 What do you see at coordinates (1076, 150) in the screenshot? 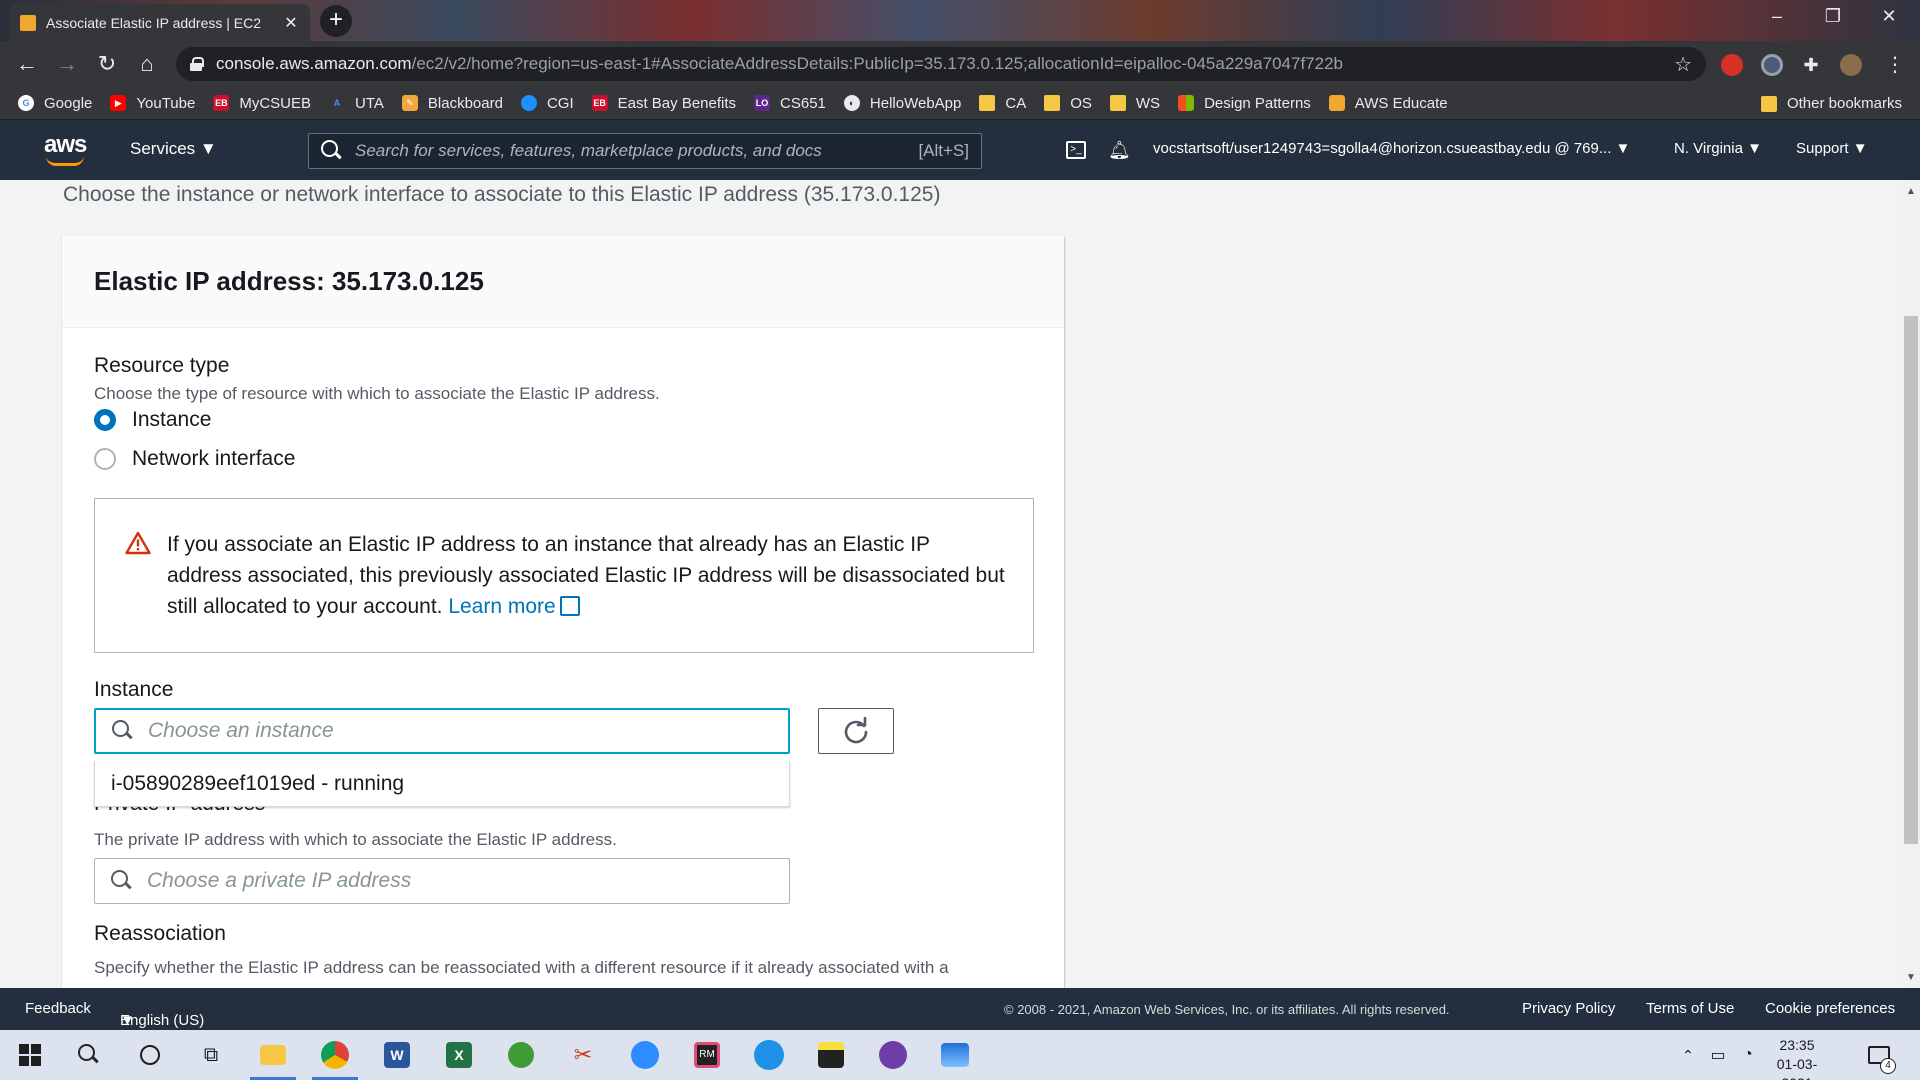
I see `cloudshell-icon: >_` at bounding box center [1076, 150].